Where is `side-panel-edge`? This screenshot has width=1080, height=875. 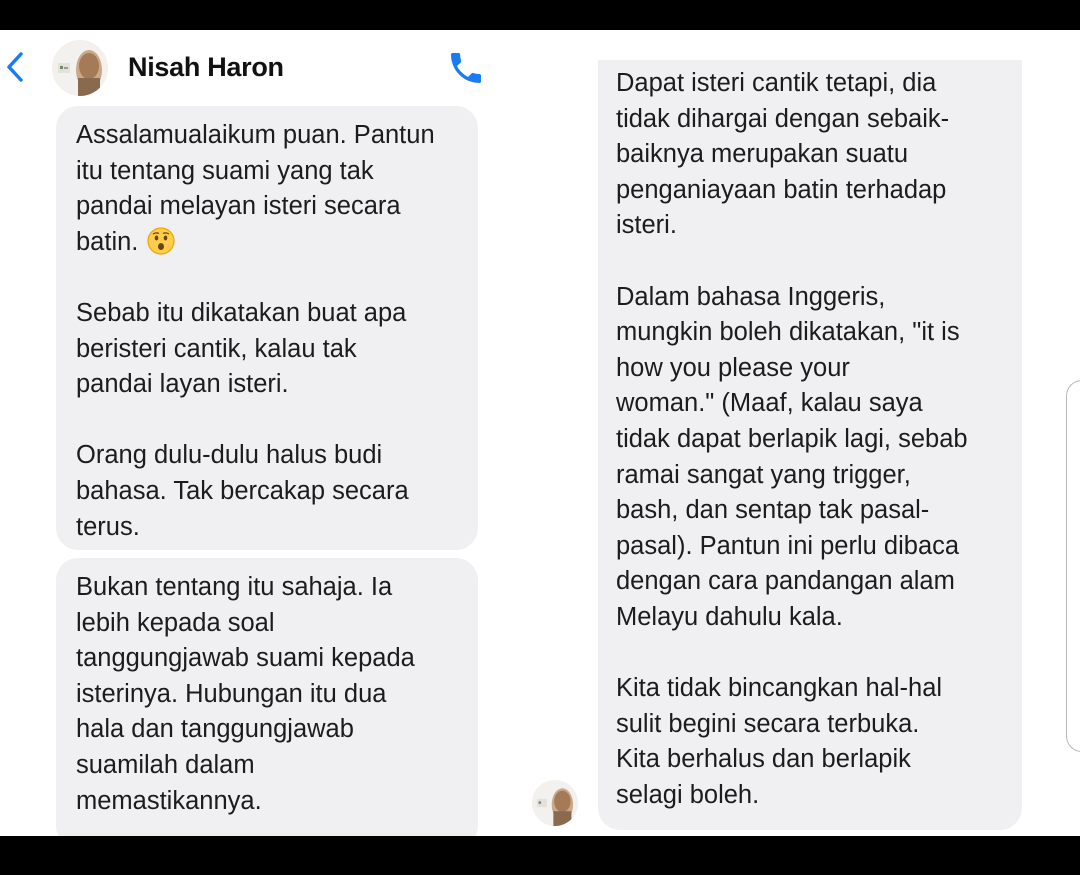
side-panel-edge is located at coordinates (1073, 566).